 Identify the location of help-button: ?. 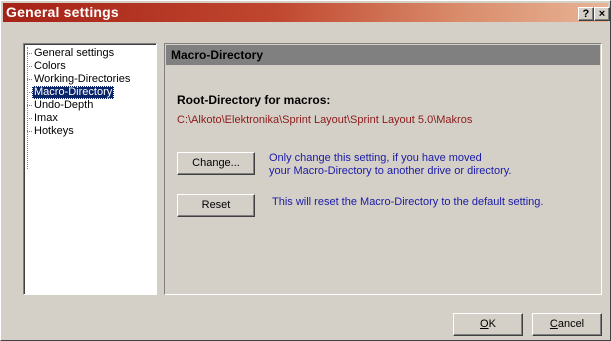
(586, 14).